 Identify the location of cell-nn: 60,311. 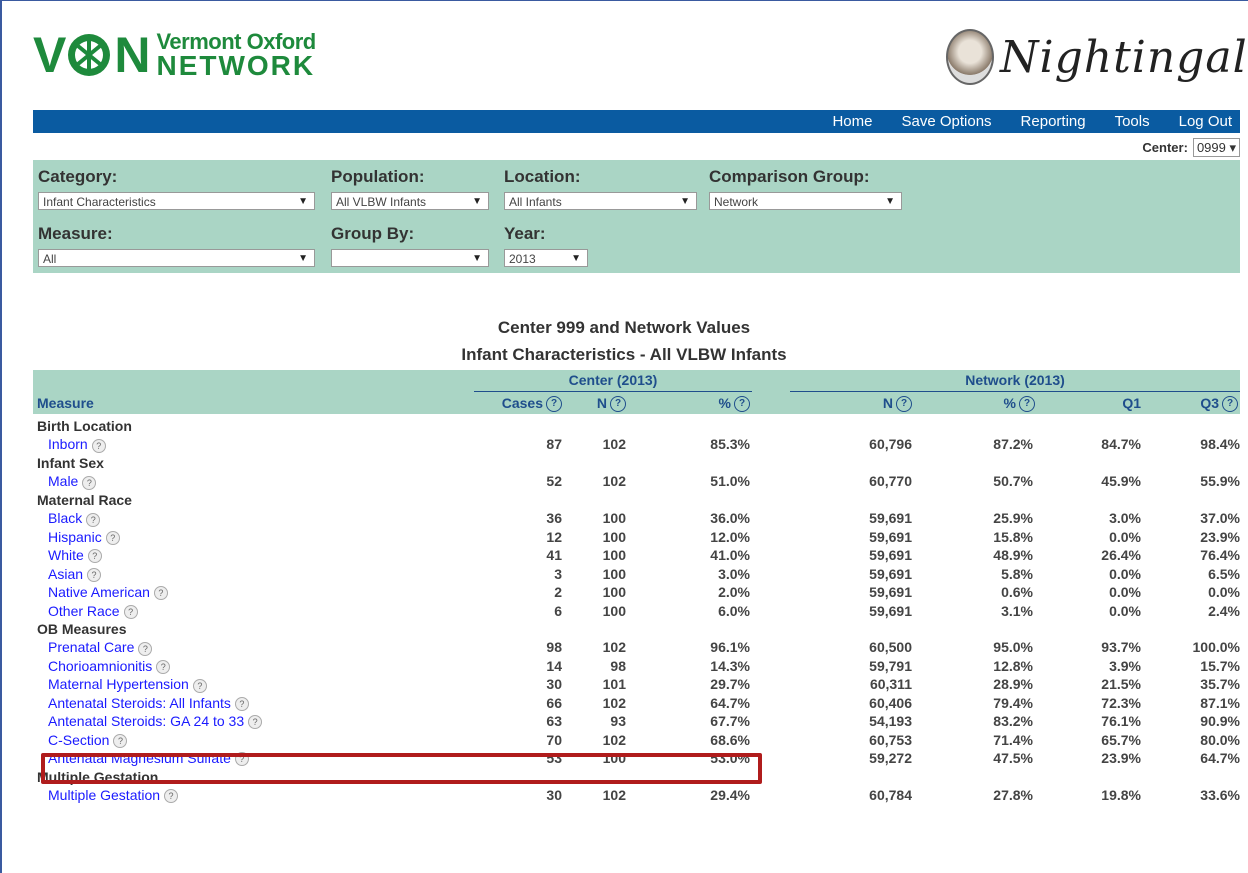
(890, 684).